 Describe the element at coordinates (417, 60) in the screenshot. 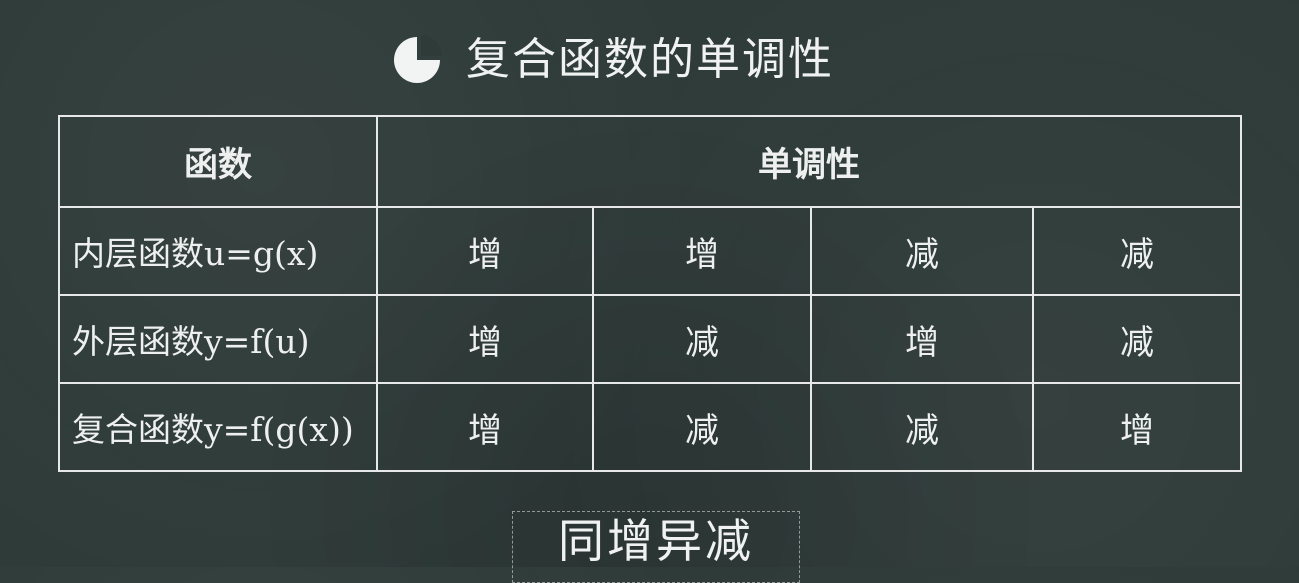

I see `pie-chart-icon` at that location.